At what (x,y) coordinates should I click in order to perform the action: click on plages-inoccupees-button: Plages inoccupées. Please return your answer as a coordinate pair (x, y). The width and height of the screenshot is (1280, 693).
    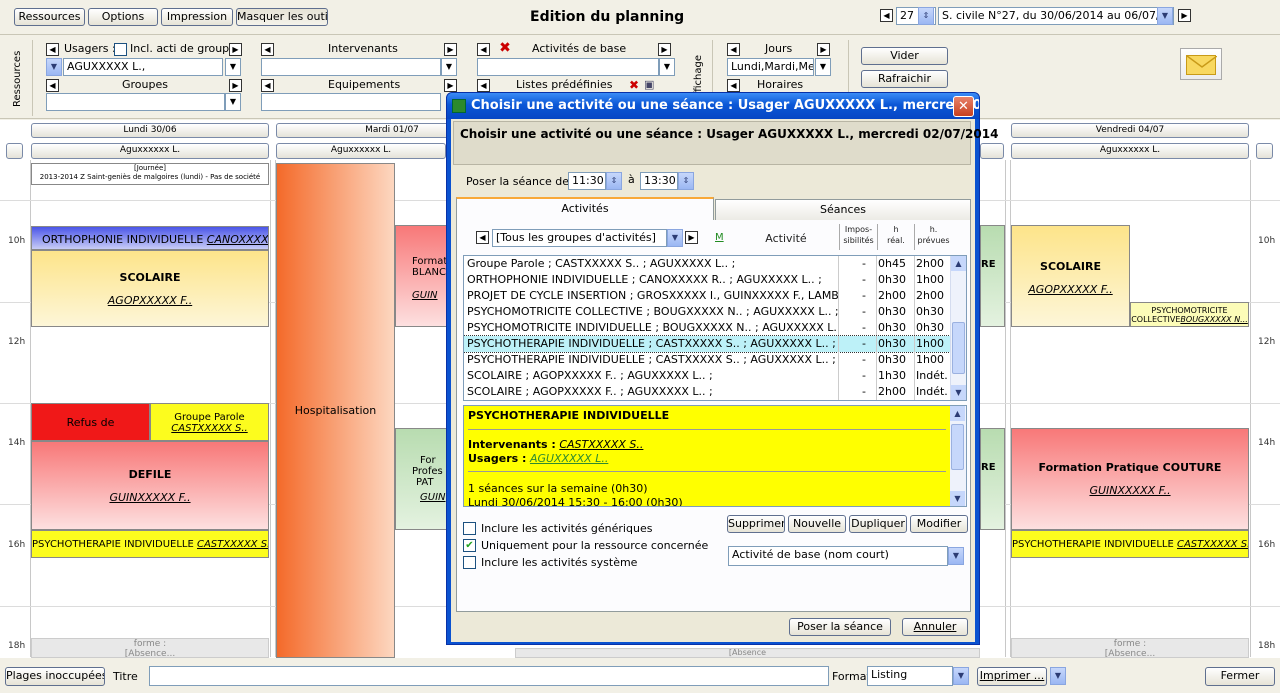
    Looking at the image, I should click on (55, 676).